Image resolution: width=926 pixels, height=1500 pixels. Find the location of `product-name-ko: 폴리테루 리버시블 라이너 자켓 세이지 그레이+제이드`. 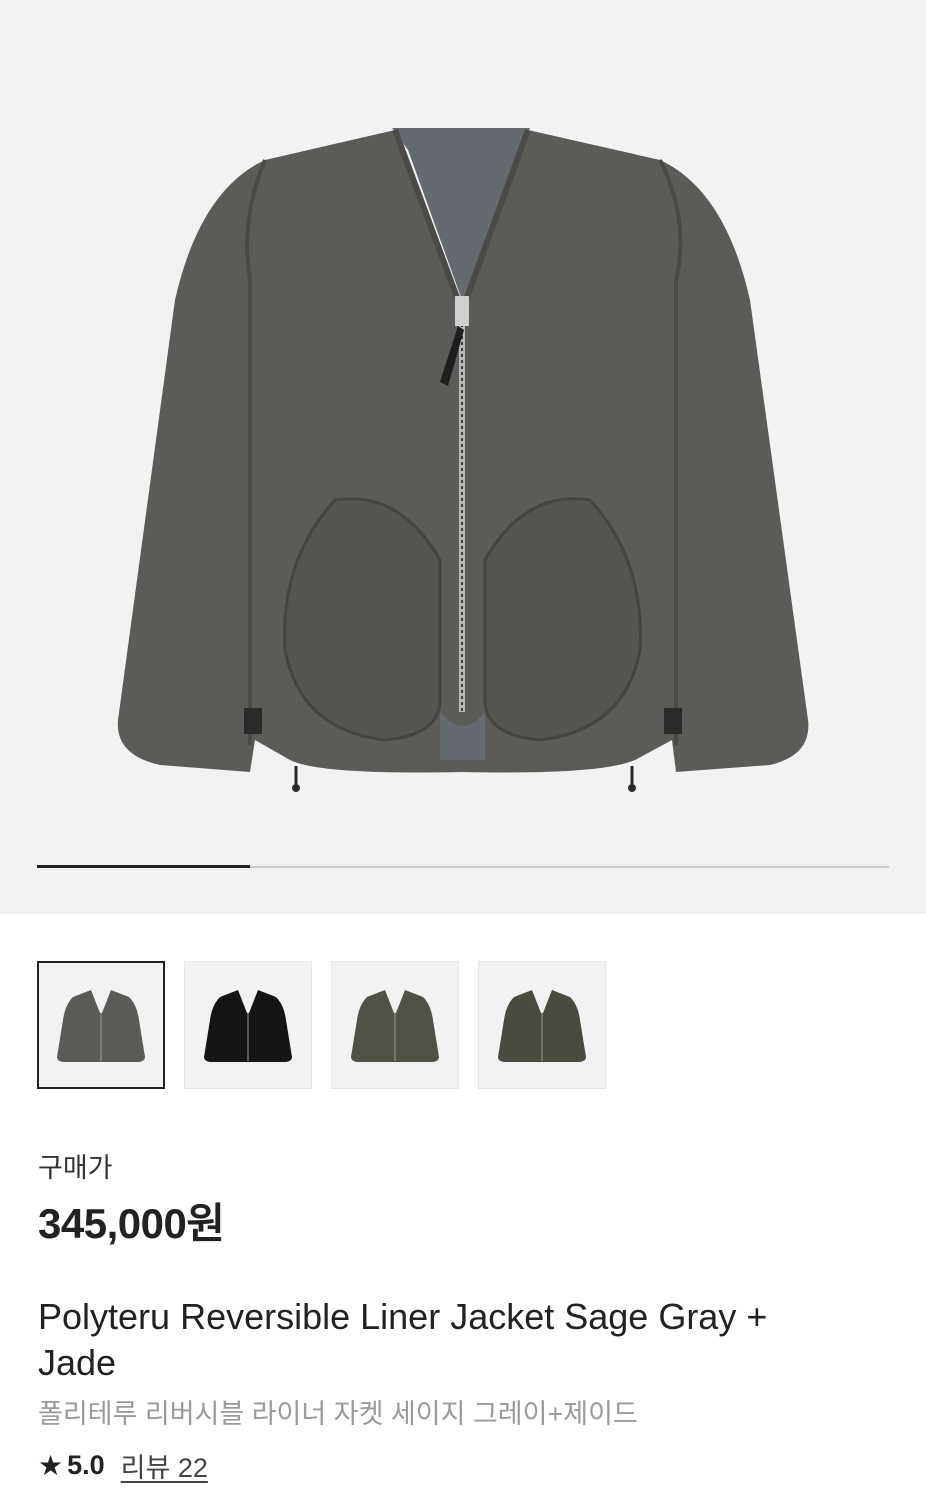

product-name-ko: 폴리테루 리버시블 라이너 자켓 세이지 그레이+제이드 is located at coordinates (338, 1414).